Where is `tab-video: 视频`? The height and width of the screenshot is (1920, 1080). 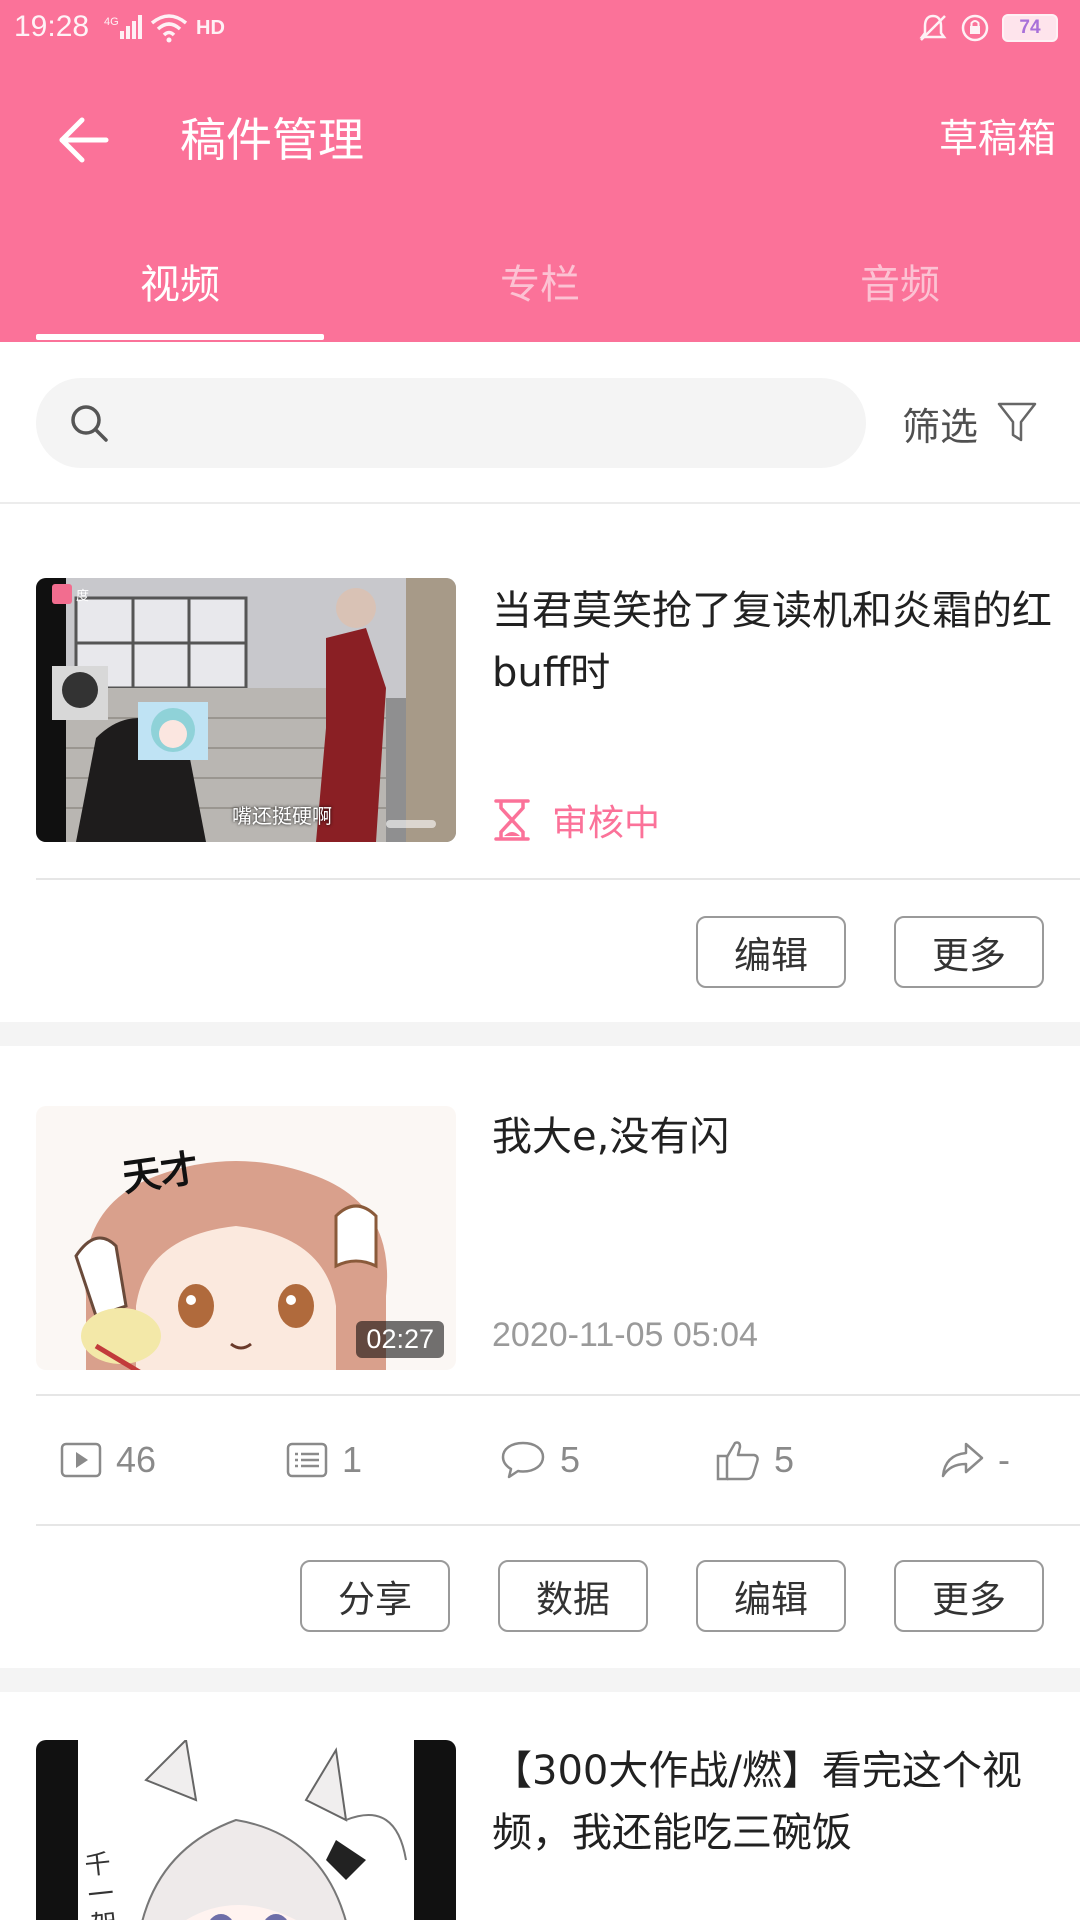 tab-video: 视频 is located at coordinates (180, 296).